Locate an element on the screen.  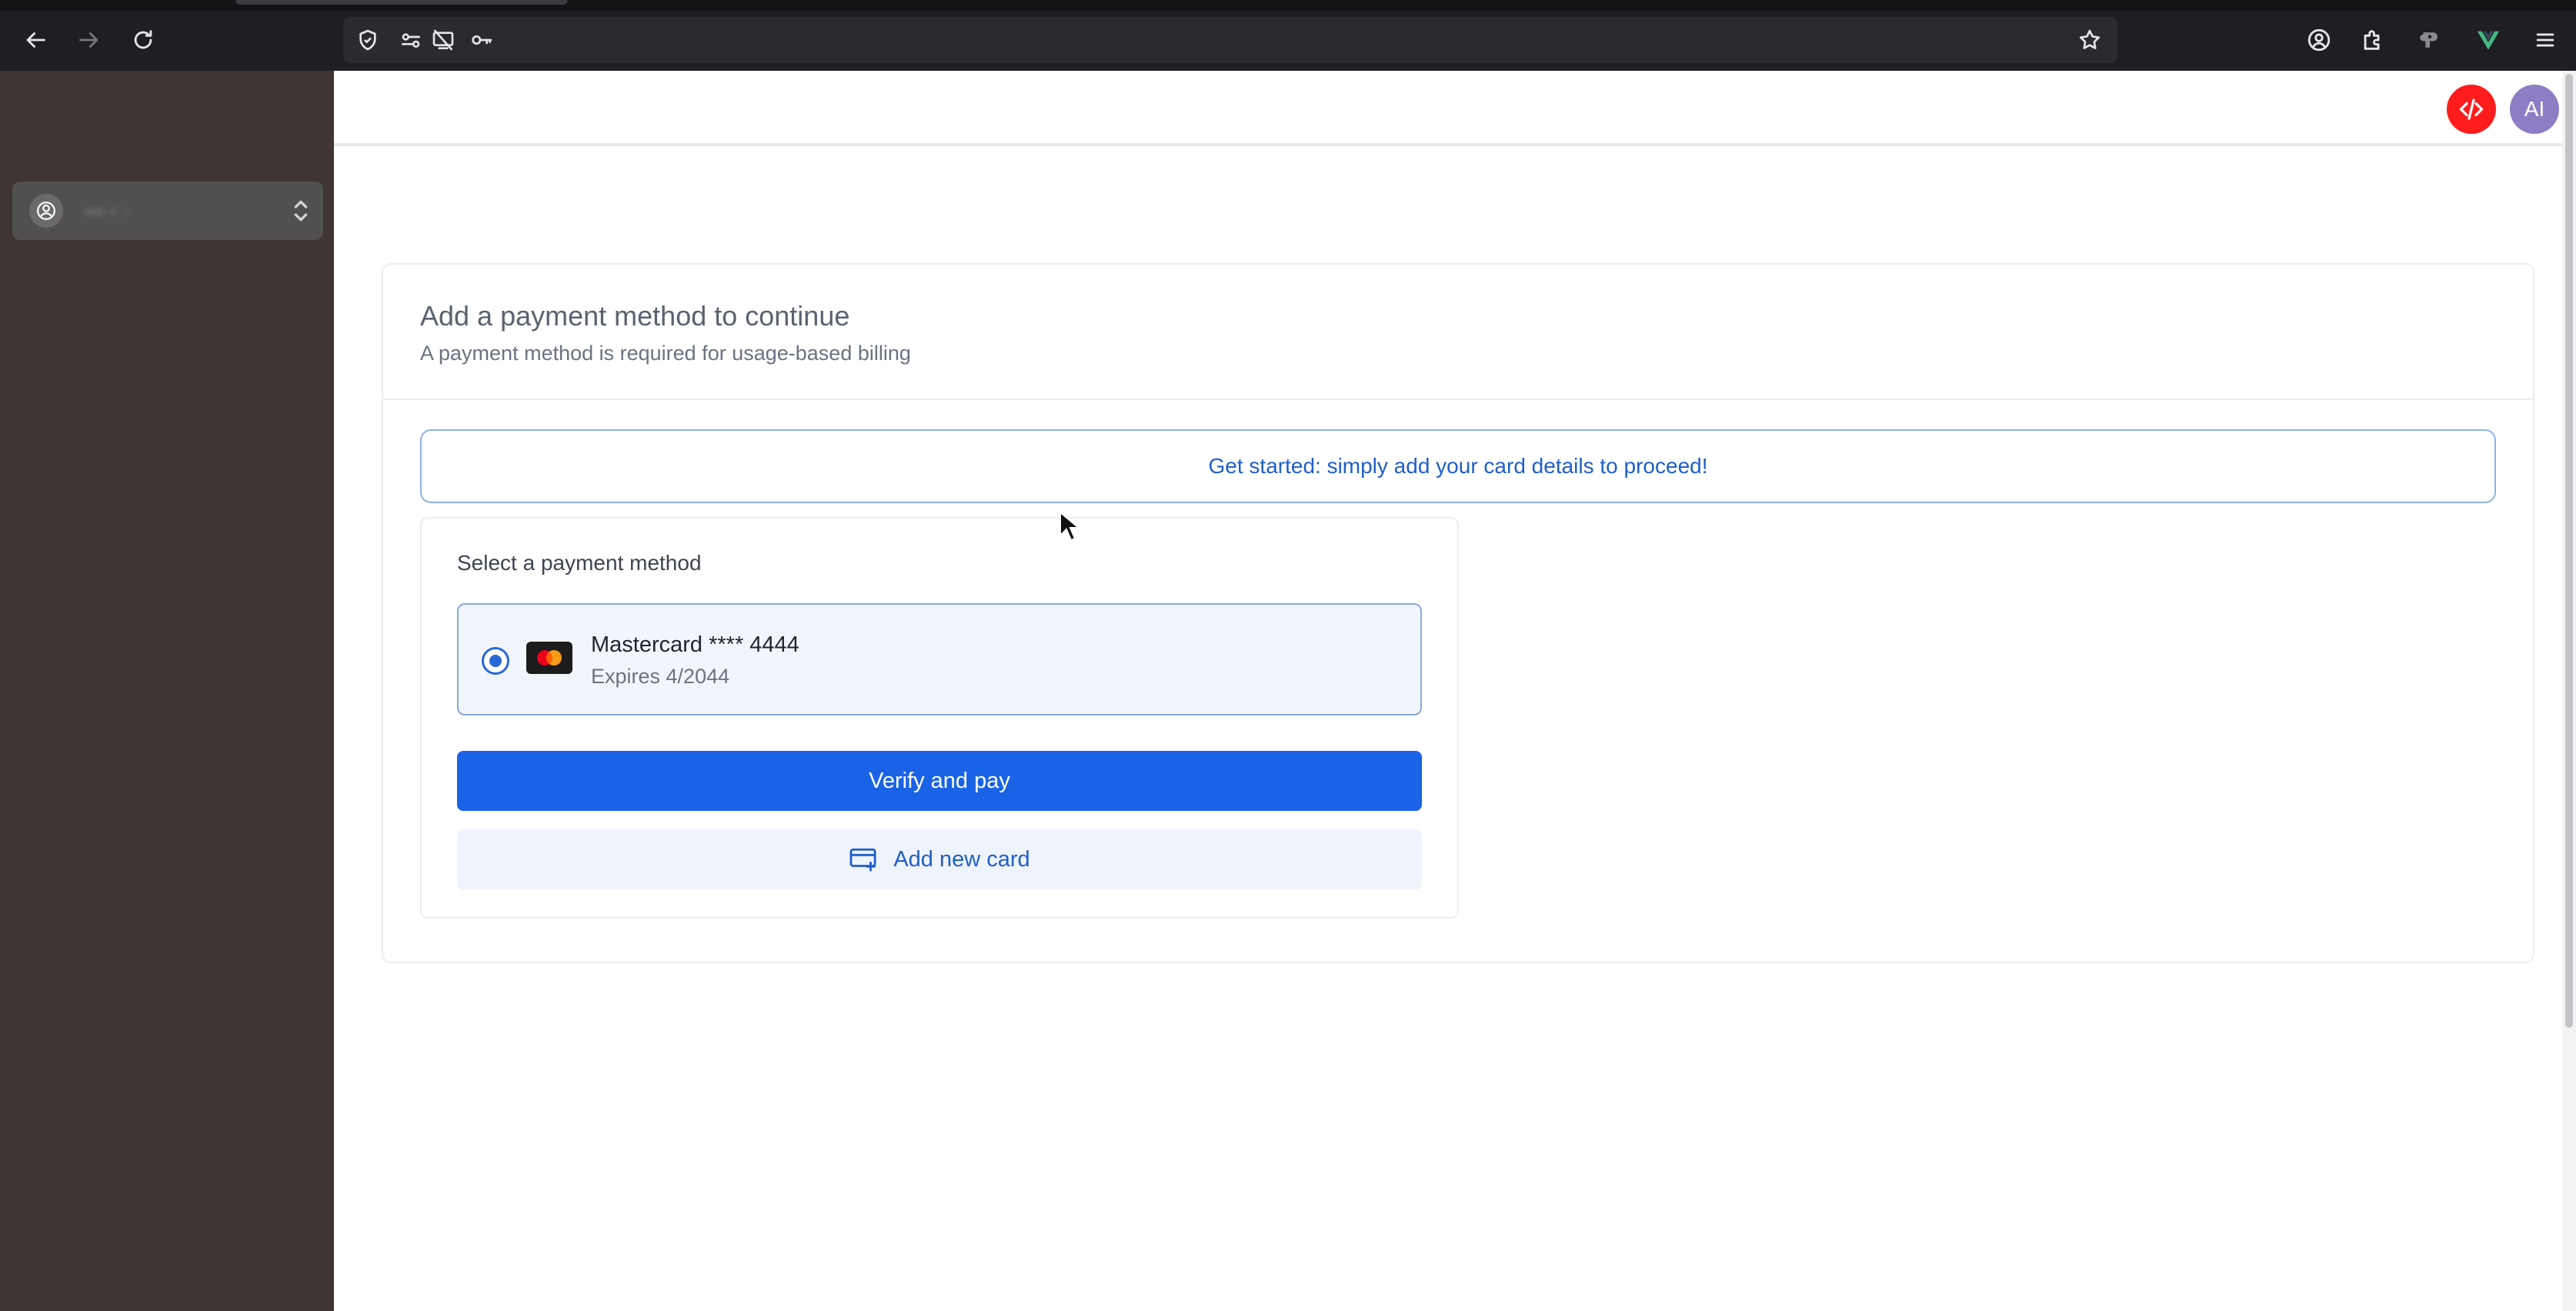
account-icon is located at coordinates (2319, 40).